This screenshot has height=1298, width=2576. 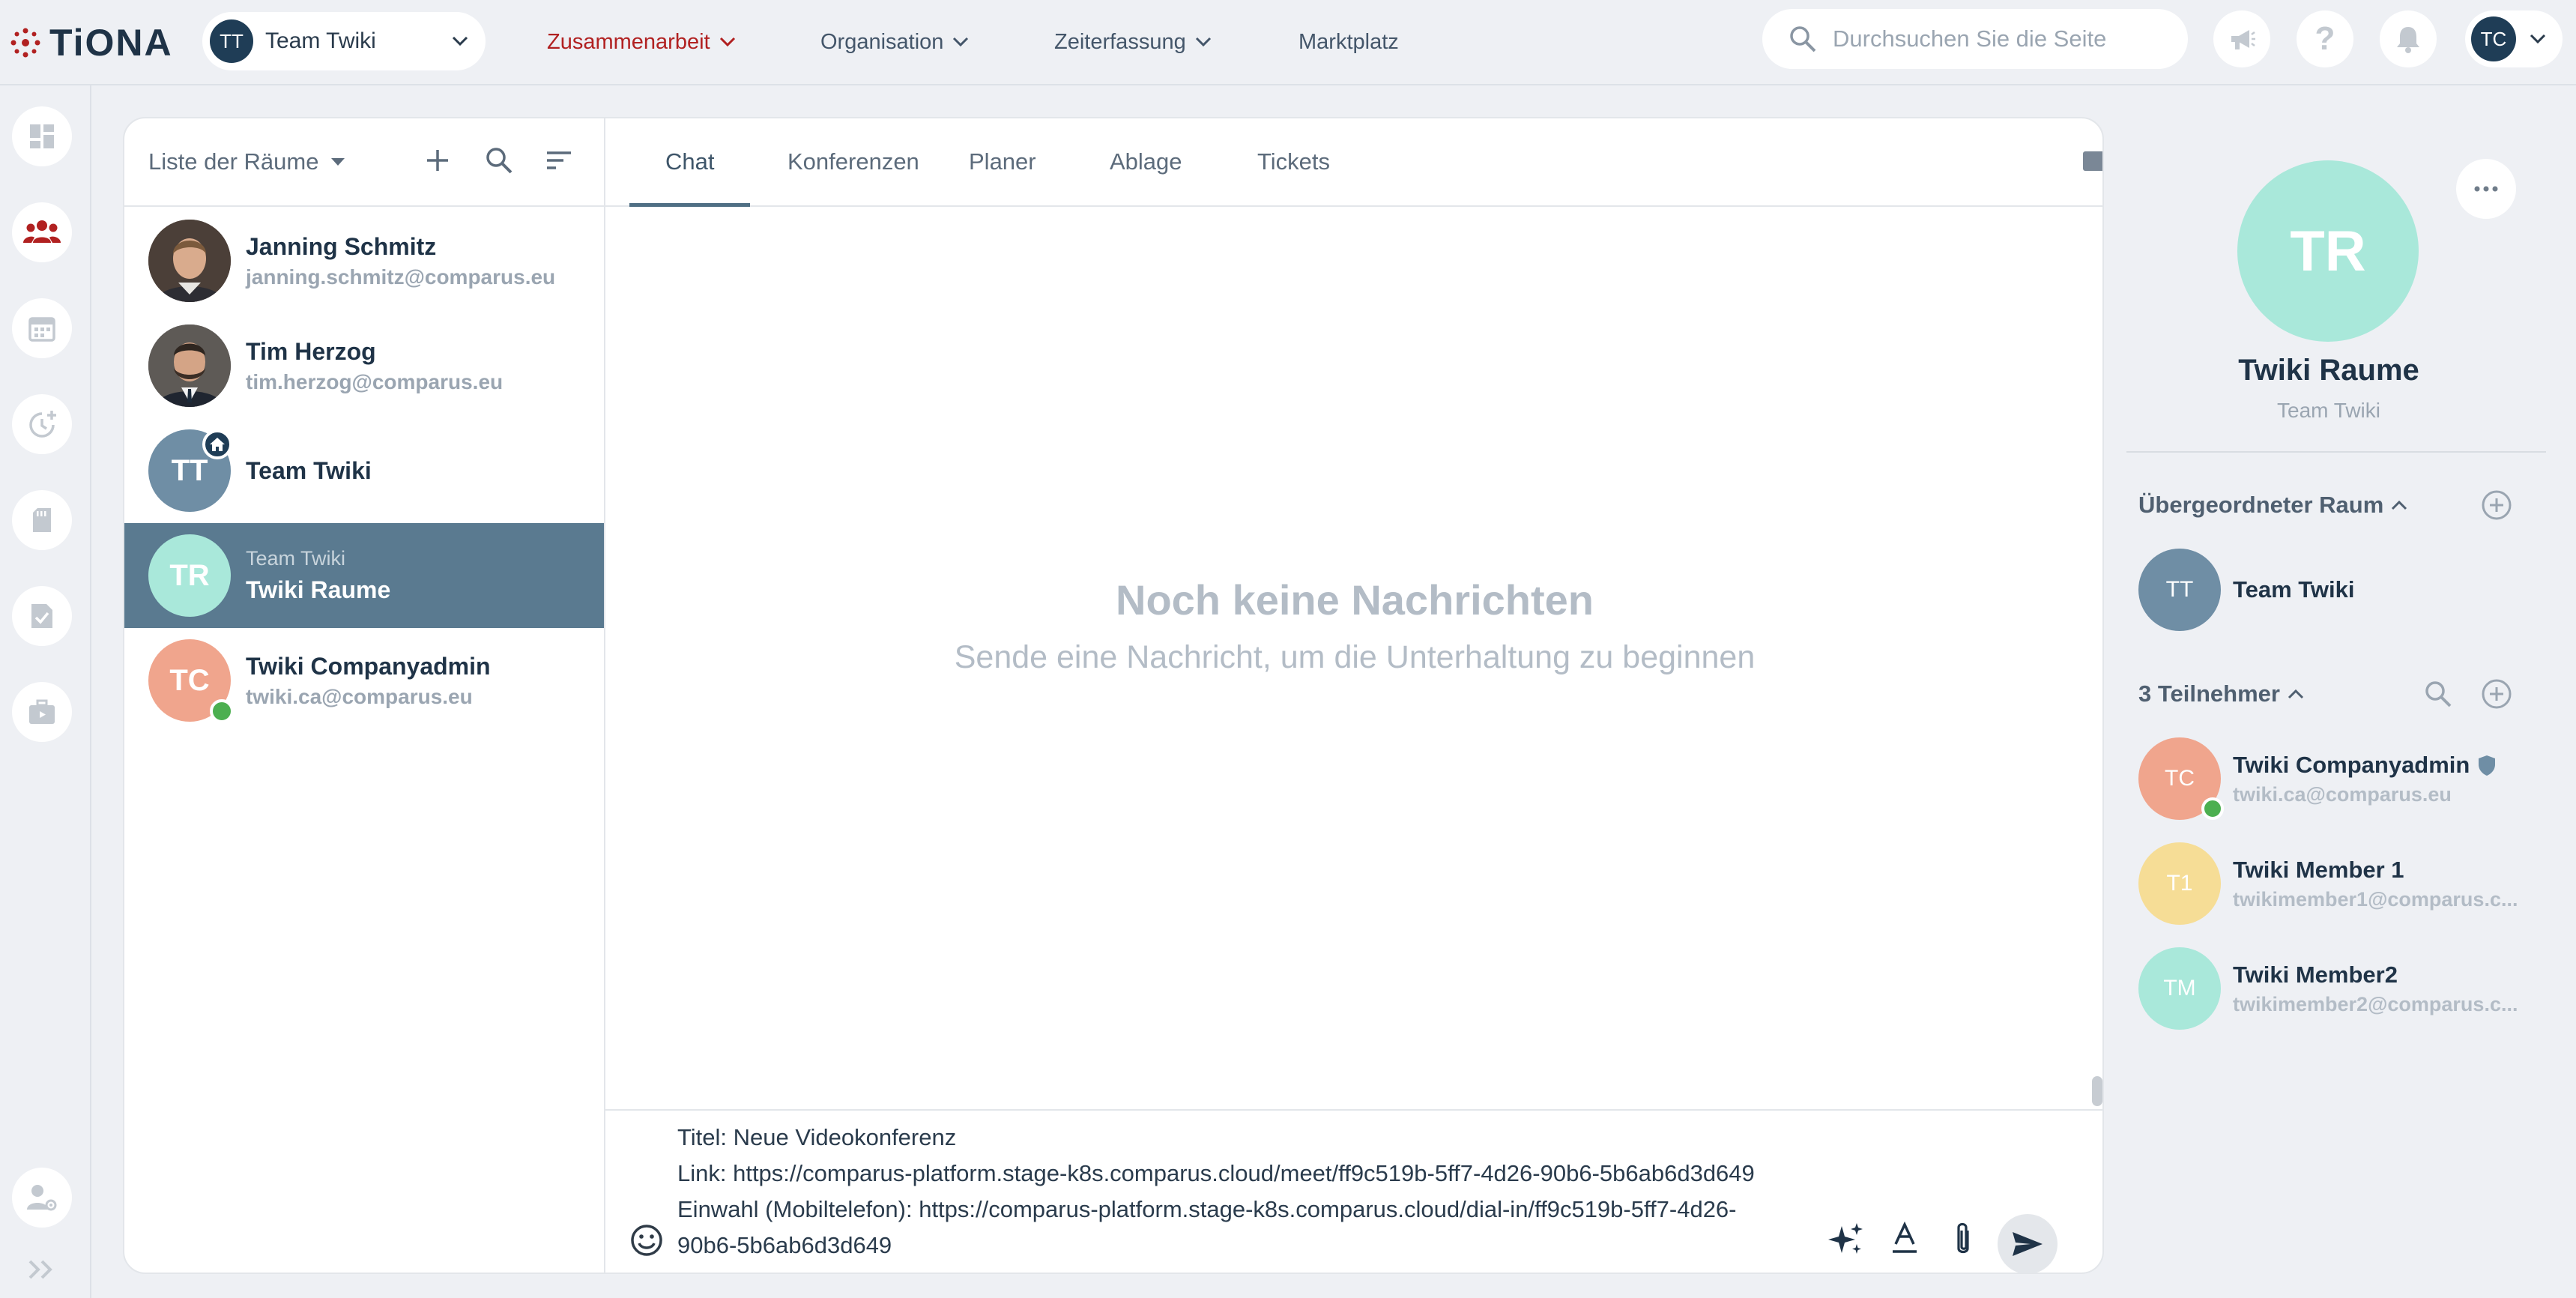 I want to click on notifications-button, so click(x=2408, y=39).